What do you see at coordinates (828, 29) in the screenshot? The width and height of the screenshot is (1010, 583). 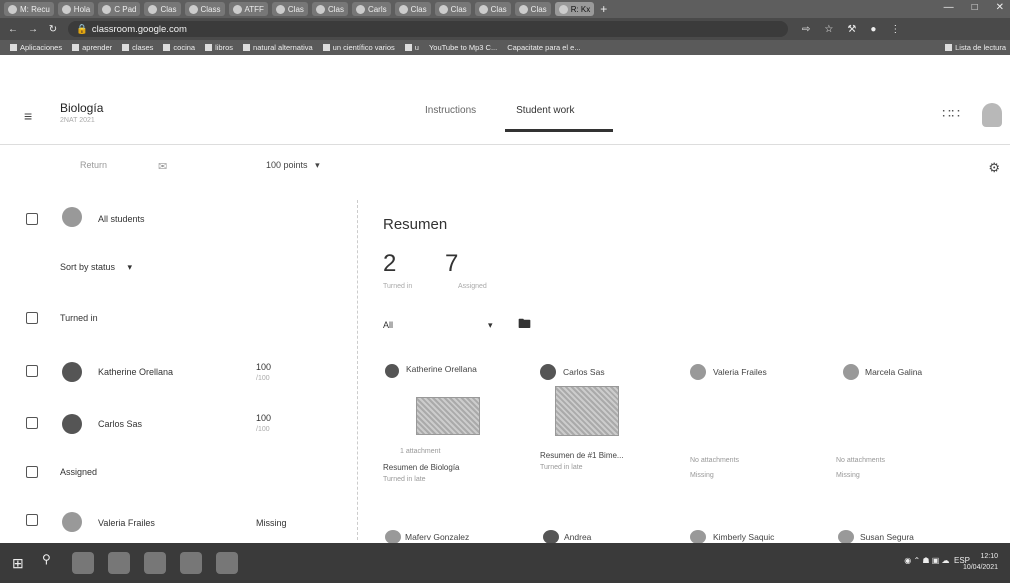 I see `star-icon: ☆` at bounding box center [828, 29].